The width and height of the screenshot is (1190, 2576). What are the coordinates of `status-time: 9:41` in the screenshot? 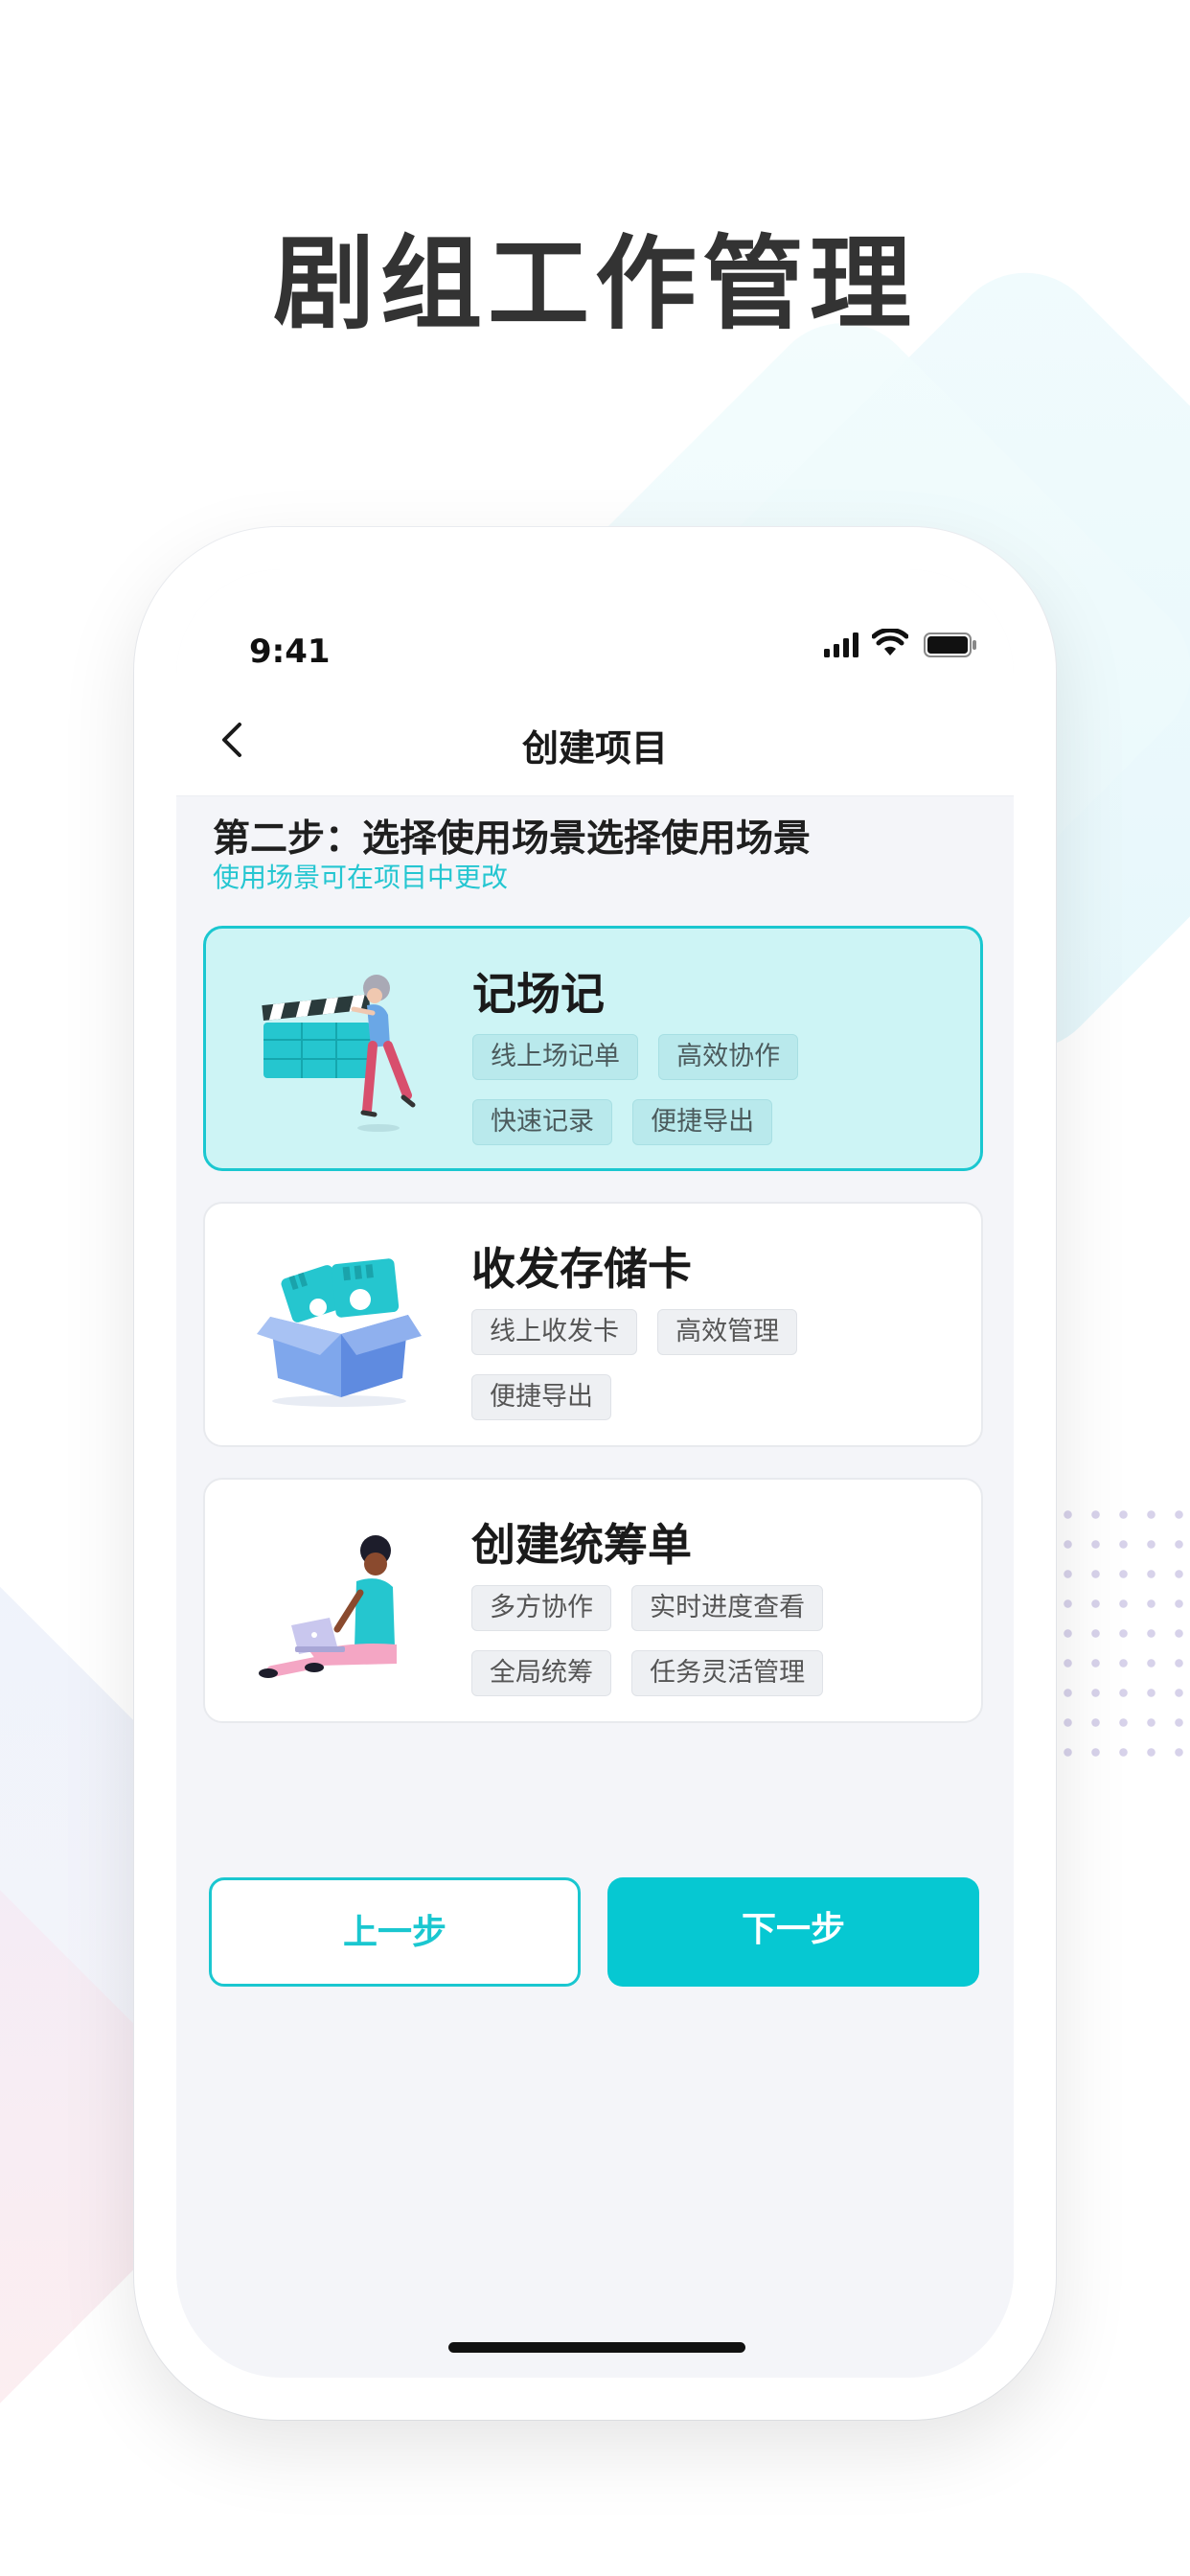 It's located at (290, 651).